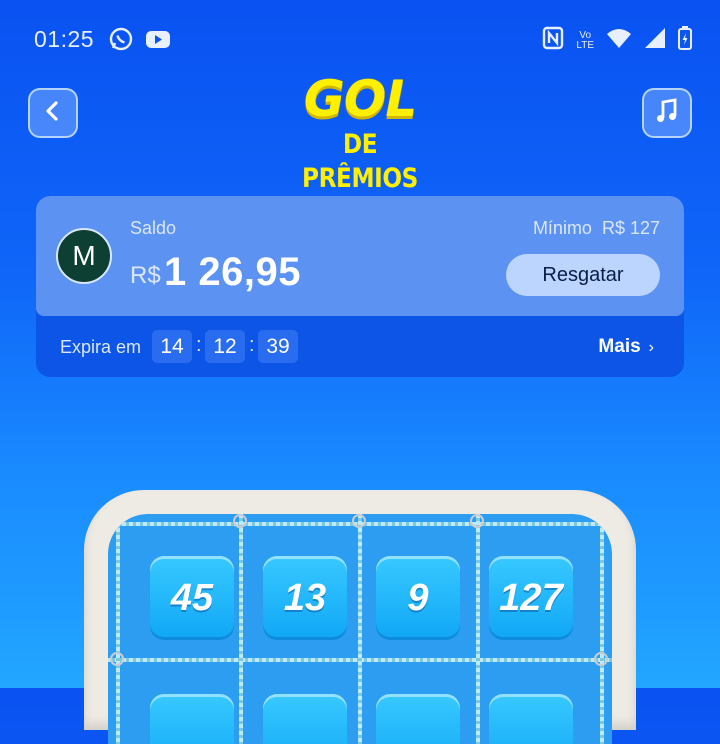 The width and height of the screenshot is (720, 744). I want to click on battery-icon, so click(685, 40).